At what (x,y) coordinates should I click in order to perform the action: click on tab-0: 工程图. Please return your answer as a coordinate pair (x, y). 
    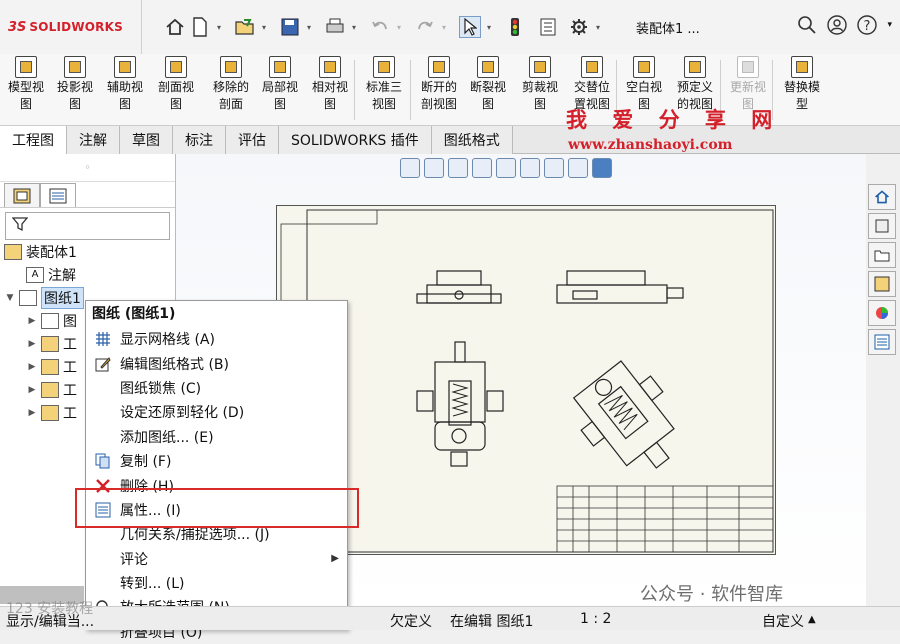
    Looking at the image, I should click on (33, 140).